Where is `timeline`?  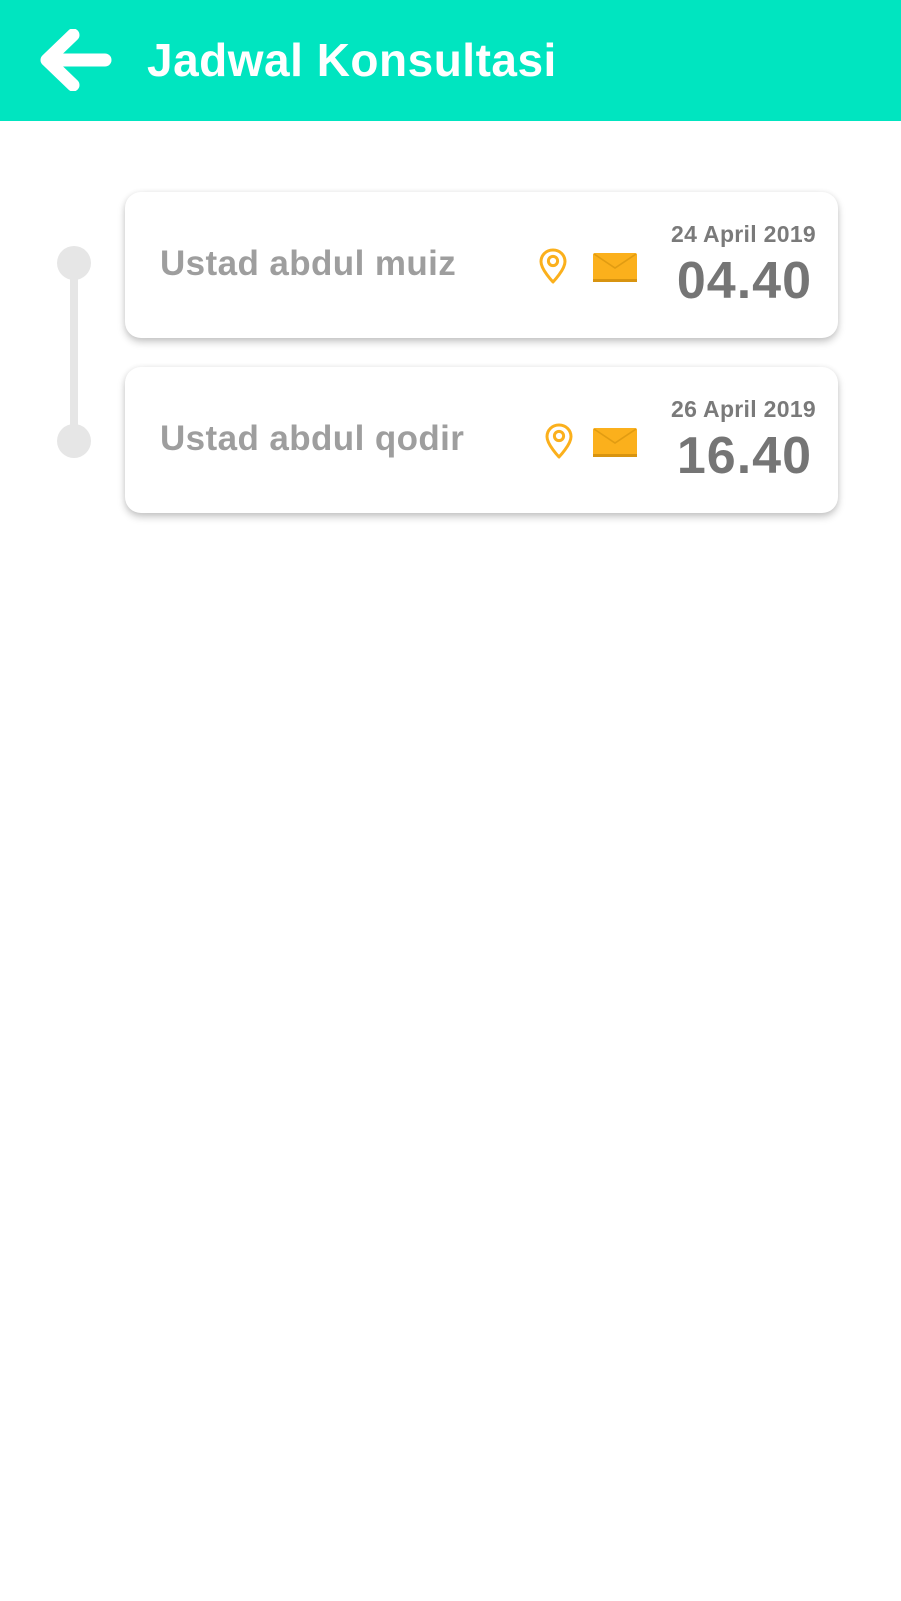
timeline is located at coordinates (74, 352).